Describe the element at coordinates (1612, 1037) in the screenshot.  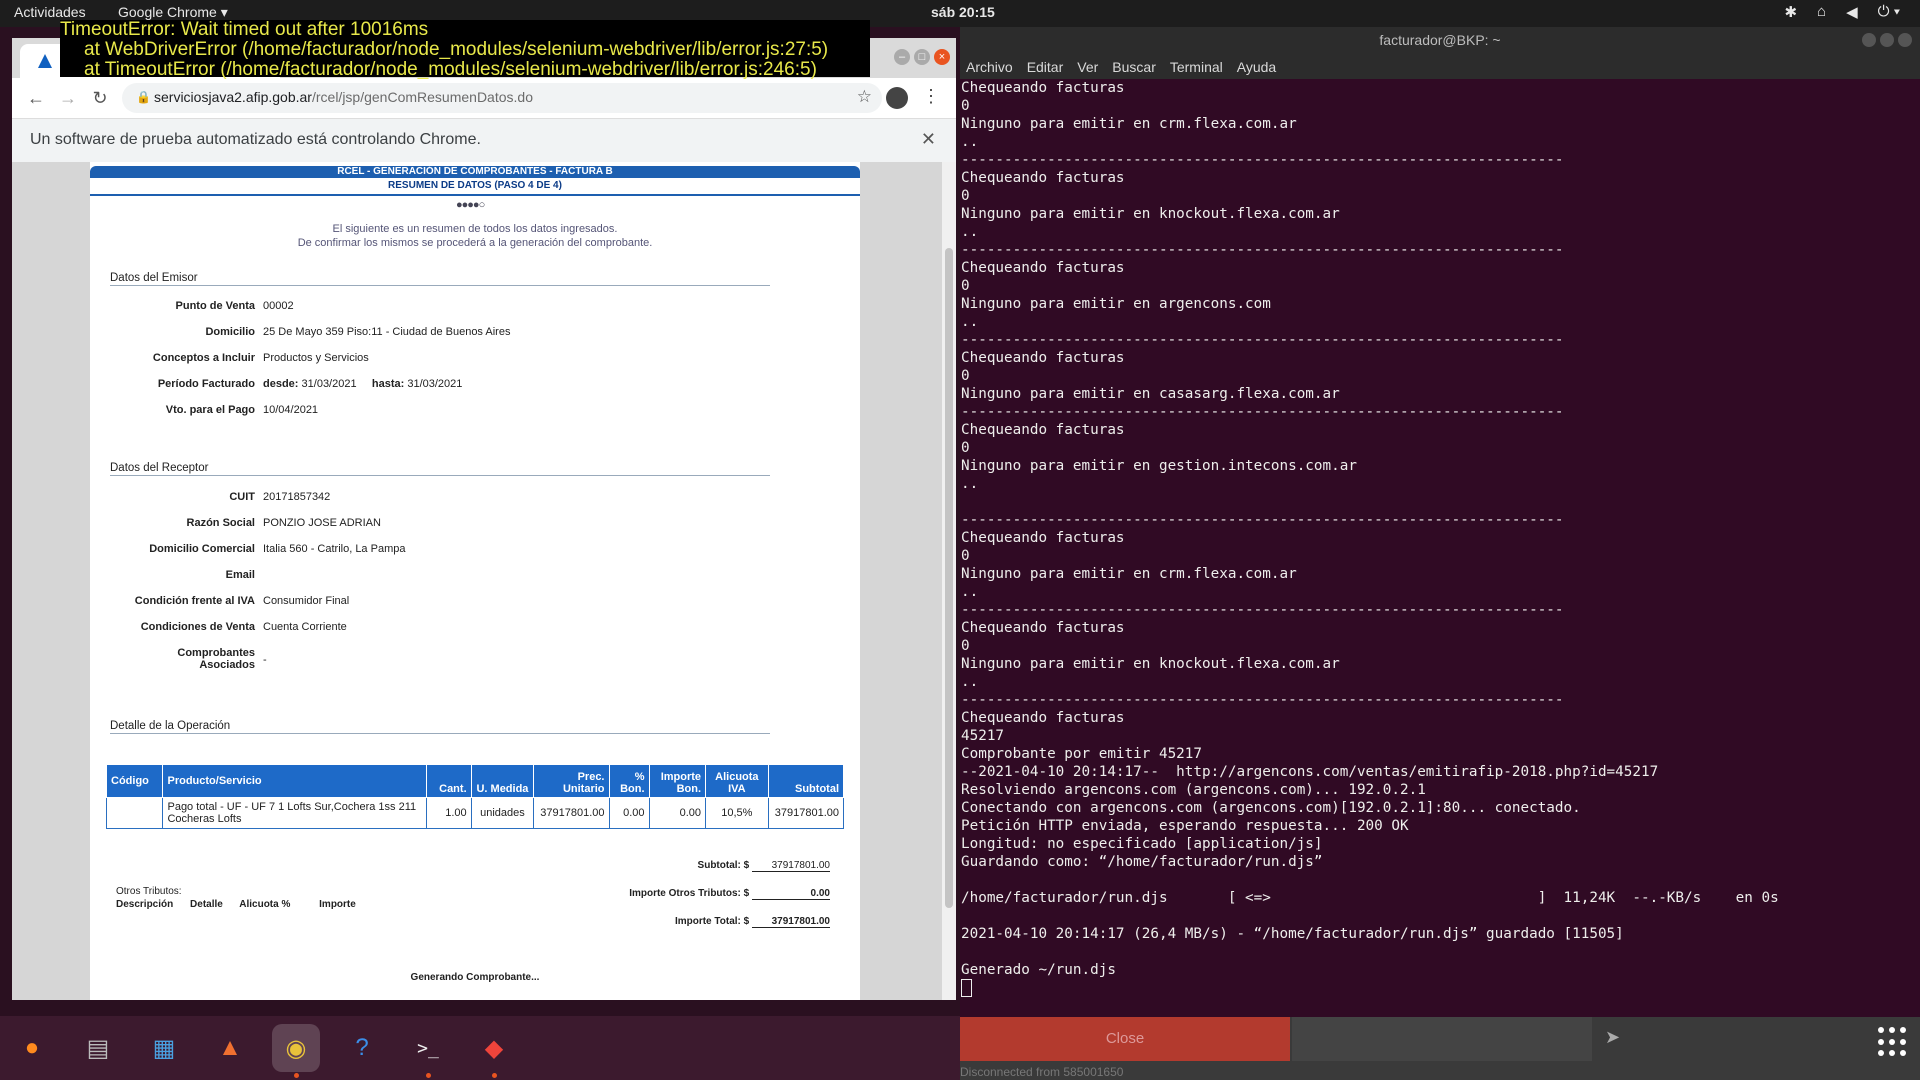
I see `send-icon: ➤` at that location.